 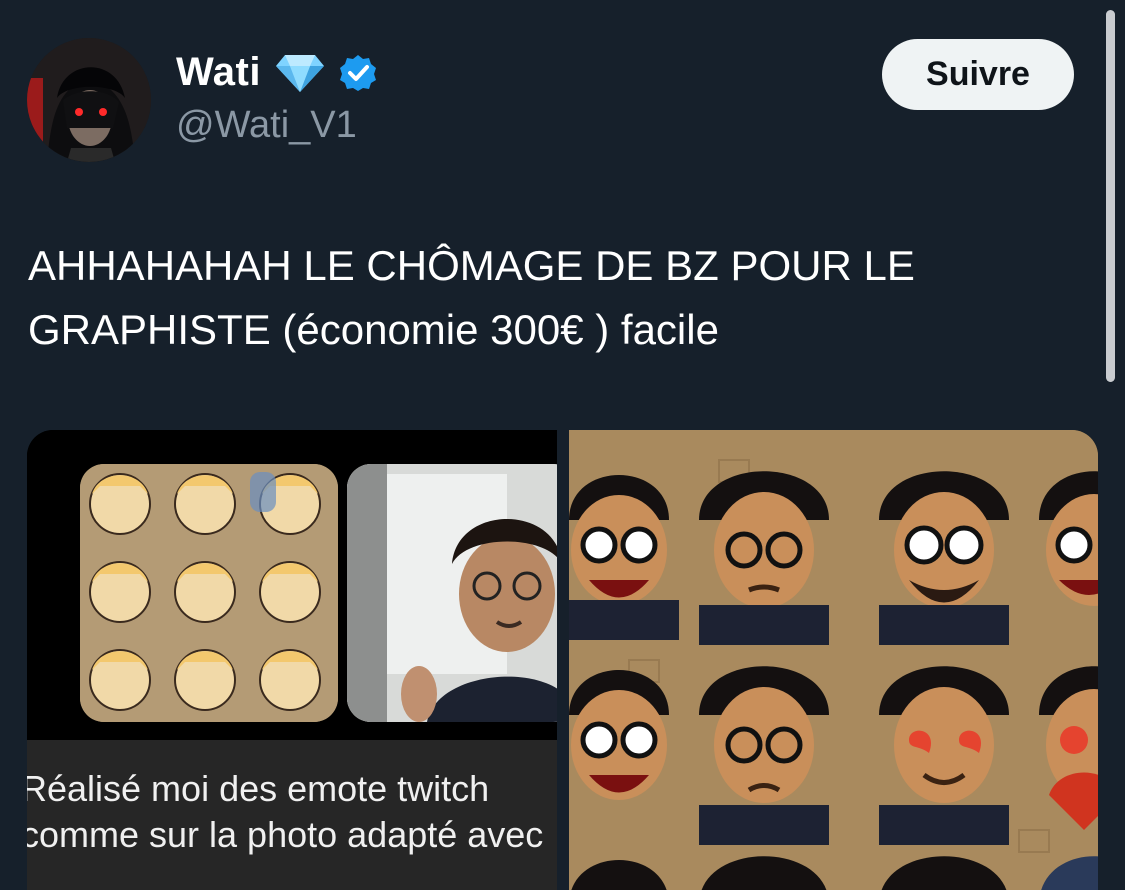 I want to click on avatar-image, so click(x=89, y=100).